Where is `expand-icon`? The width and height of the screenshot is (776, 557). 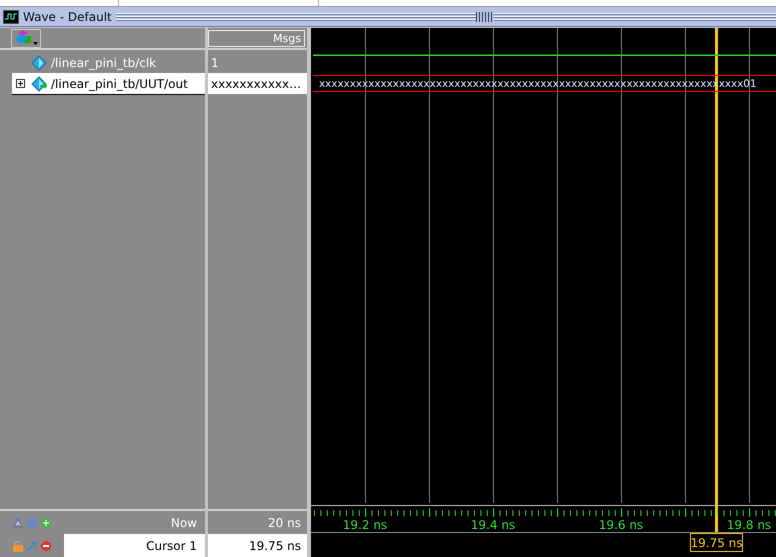 expand-icon is located at coordinates (21, 83).